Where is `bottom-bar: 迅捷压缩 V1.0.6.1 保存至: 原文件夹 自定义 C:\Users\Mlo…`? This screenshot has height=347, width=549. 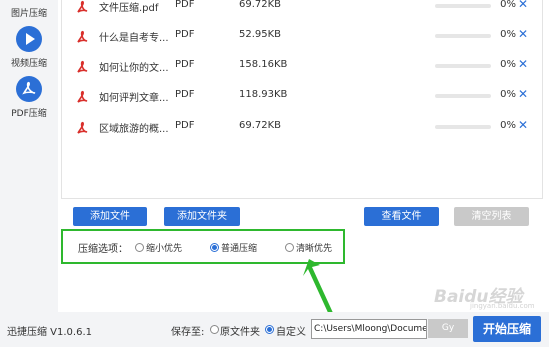
bottom-bar: 迅捷压缩 V1.0.6.1 保存至: 原文件夹 自定义 C:\Users\Mlo… is located at coordinates (274, 329).